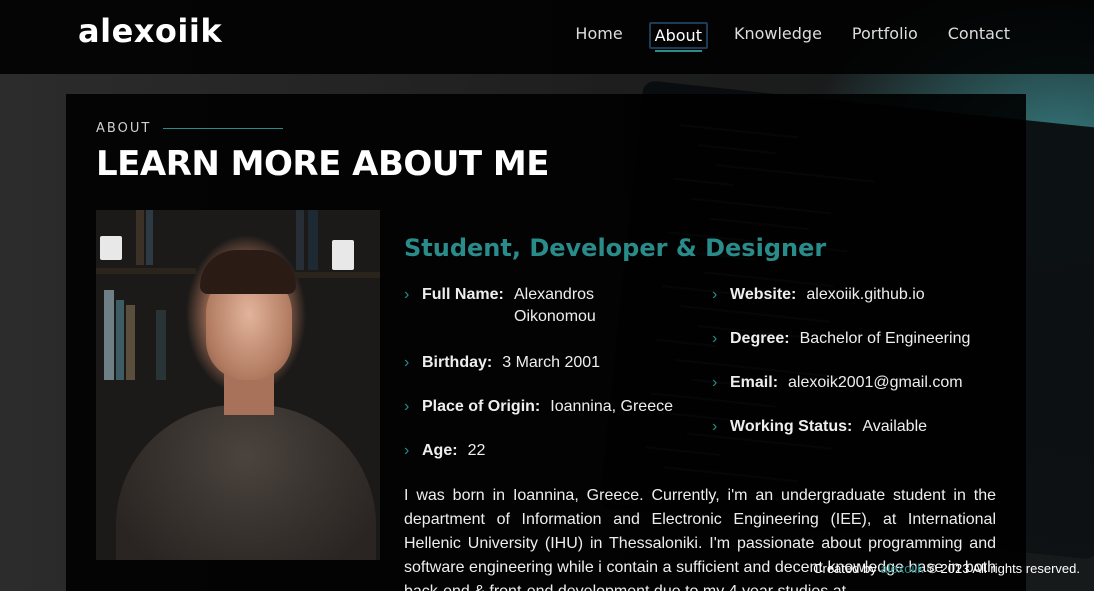 The image size is (1094, 591). What do you see at coordinates (763, 294) in the screenshot?
I see `info-label: Website:` at bounding box center [763, 294].